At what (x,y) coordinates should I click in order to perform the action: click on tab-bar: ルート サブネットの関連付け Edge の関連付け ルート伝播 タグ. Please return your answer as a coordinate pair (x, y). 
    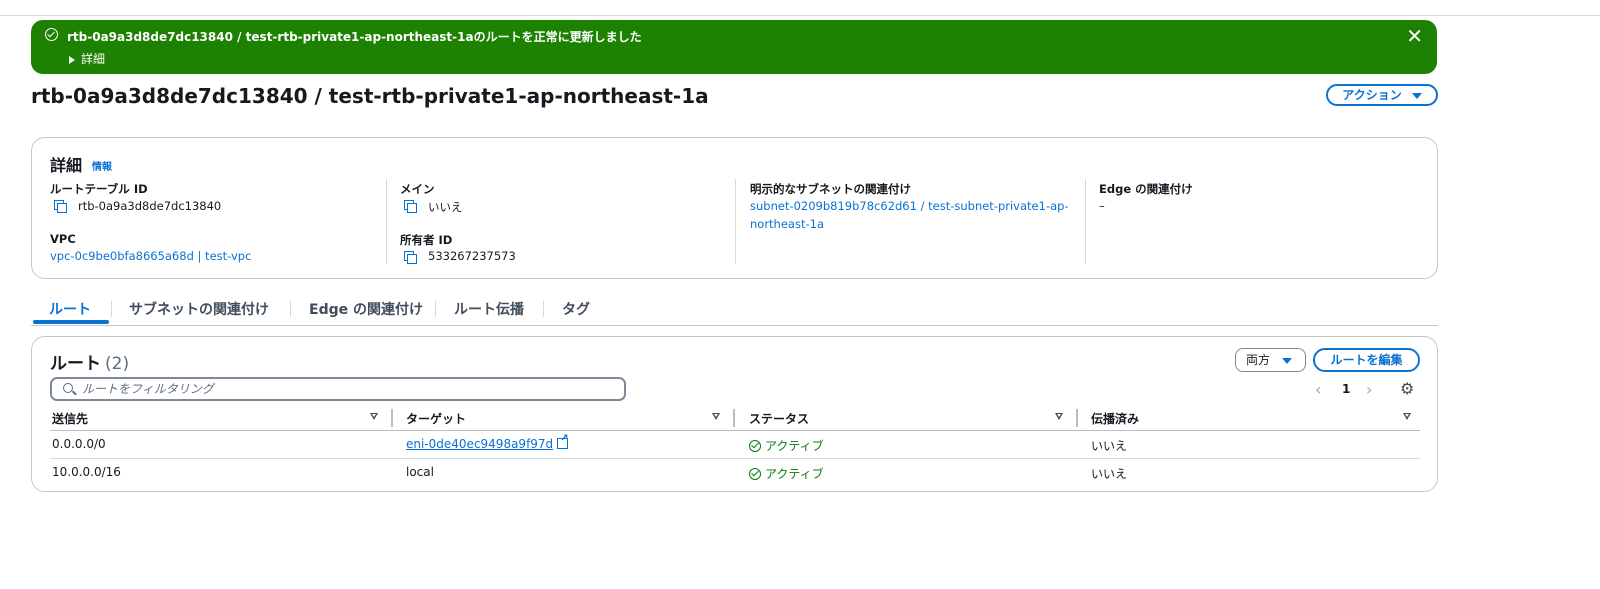
    Looking at the image, I should click on (734, 311).